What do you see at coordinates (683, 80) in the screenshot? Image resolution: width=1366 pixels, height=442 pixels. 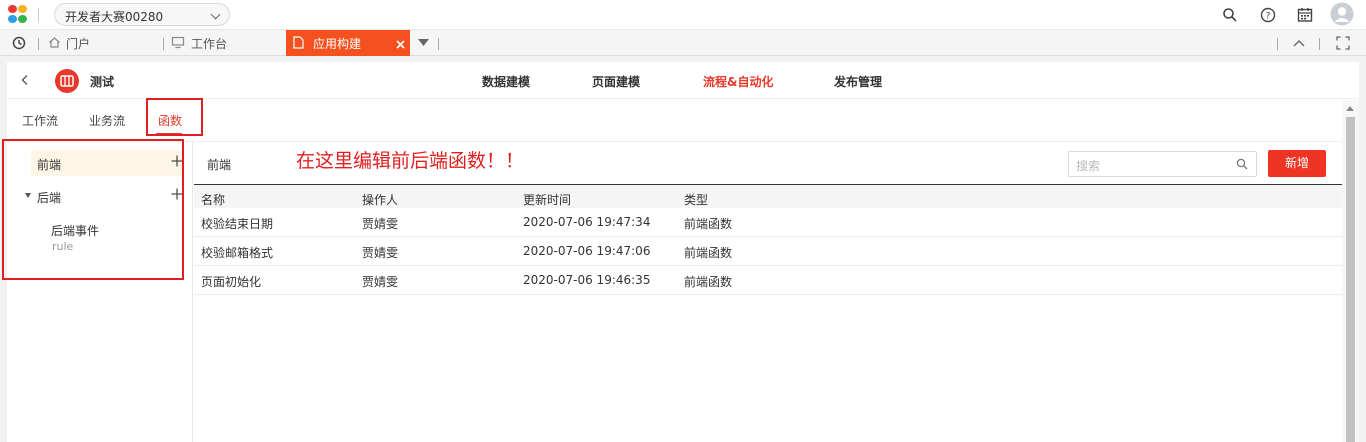 I see `app-header: 测试 数据建模 页面建模 流程&自动化 发布管理` at bounding box center [683, 80].